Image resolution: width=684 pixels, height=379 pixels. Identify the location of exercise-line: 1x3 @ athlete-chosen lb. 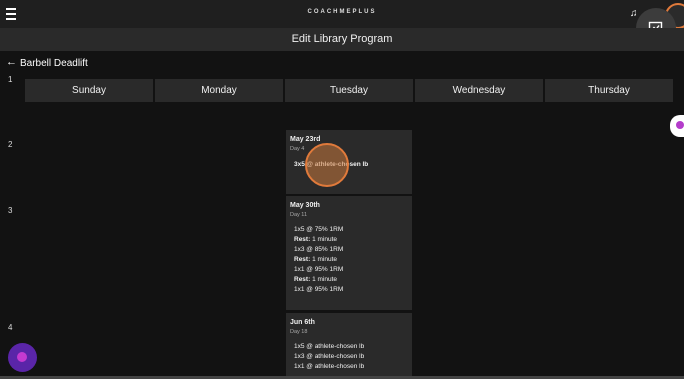
(329, 356).